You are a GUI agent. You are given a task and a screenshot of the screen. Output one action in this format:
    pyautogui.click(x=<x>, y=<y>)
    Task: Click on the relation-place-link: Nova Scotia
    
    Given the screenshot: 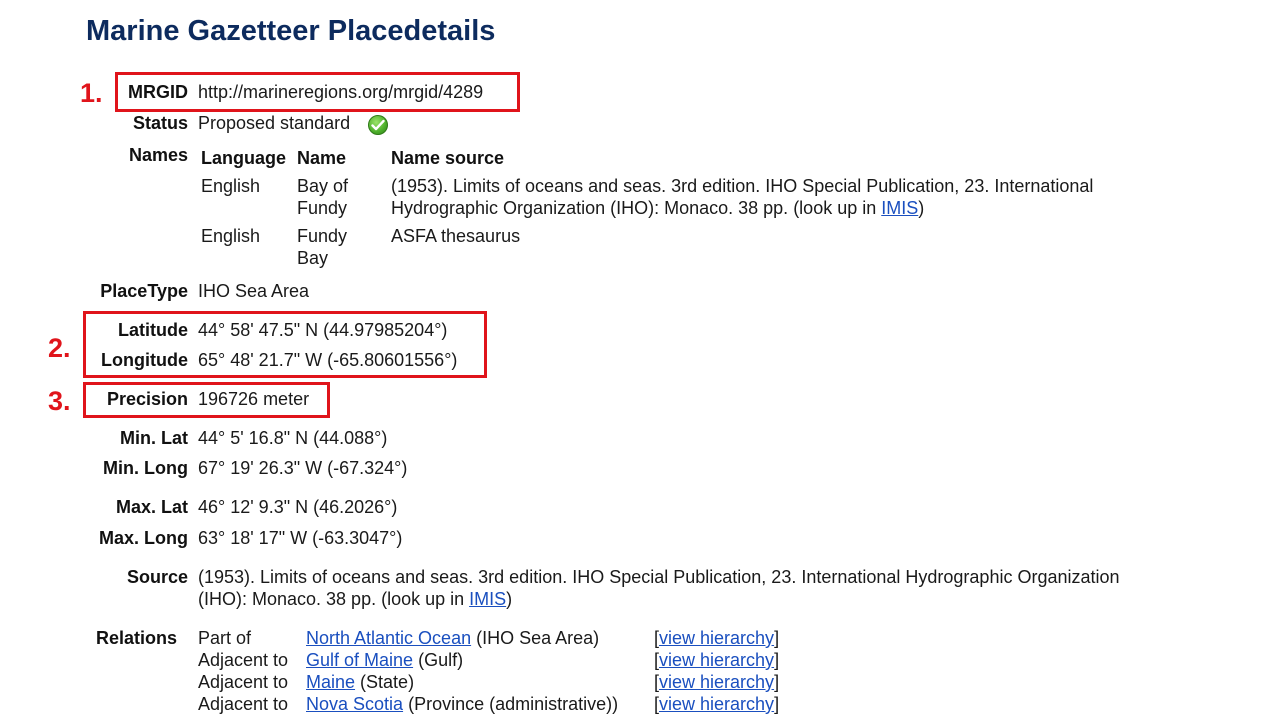 What is the action you would take?
    pyautogui.click(x=354, y=704)
    